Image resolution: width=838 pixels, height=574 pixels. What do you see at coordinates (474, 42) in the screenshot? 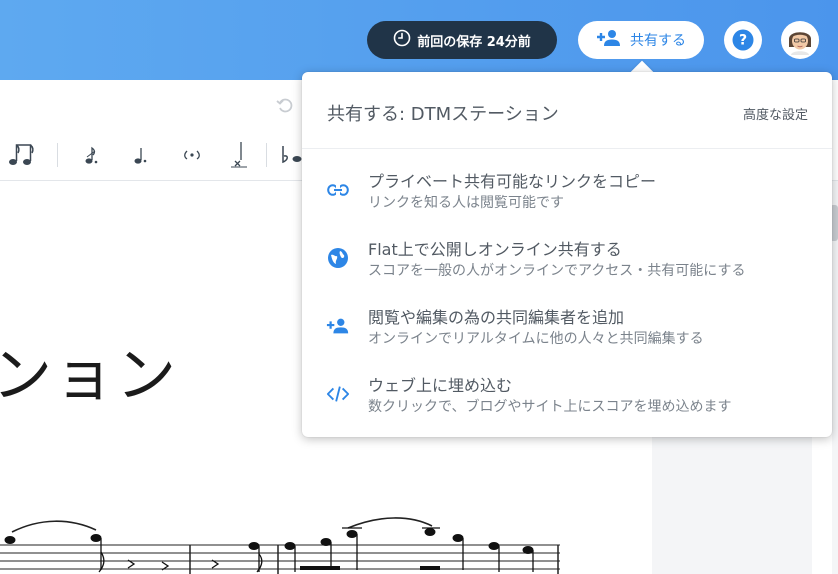
I see `last-saved-label: 前回の保存 24分前` at bounding box center [474, 42].